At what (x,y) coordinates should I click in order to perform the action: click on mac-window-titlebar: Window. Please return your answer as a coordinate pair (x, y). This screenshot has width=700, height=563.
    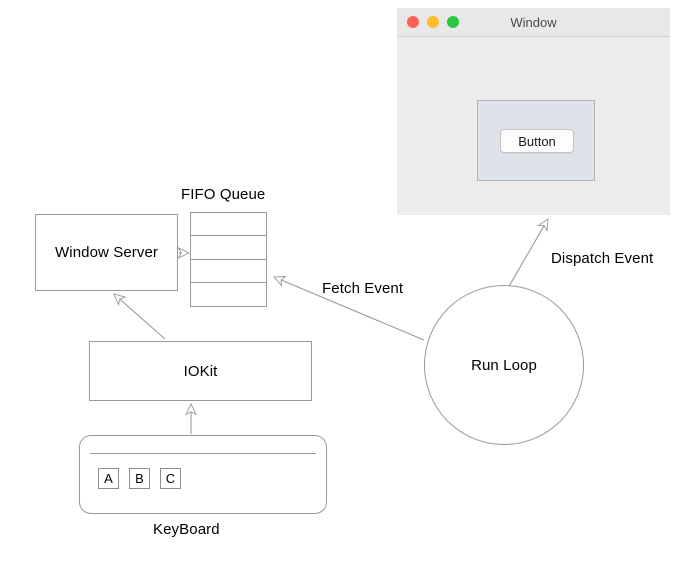
    Looking at the image, I should click on (533, 22).